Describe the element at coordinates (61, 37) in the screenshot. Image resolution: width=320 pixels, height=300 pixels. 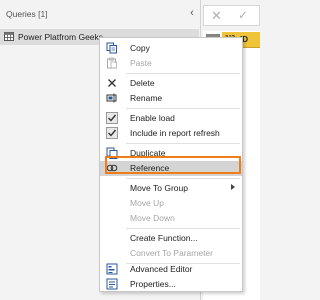
I see `query-name: Power Platfrom Geeks` at that location.